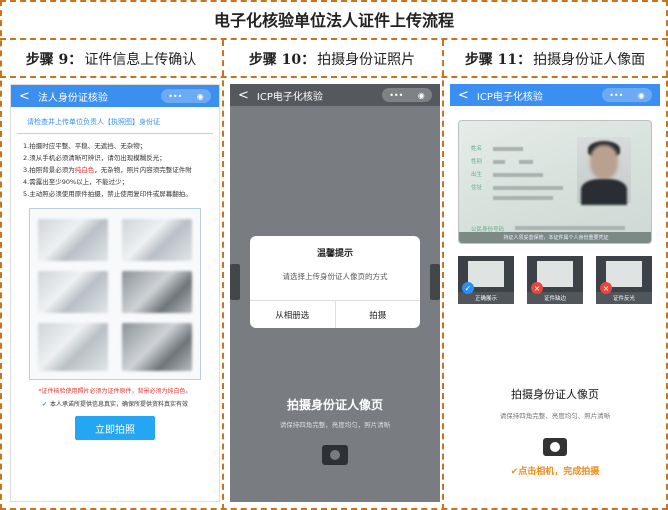 The height and width of the screenshot is (510, 668). I want to click on id-label: 出生, so click(477, 175).